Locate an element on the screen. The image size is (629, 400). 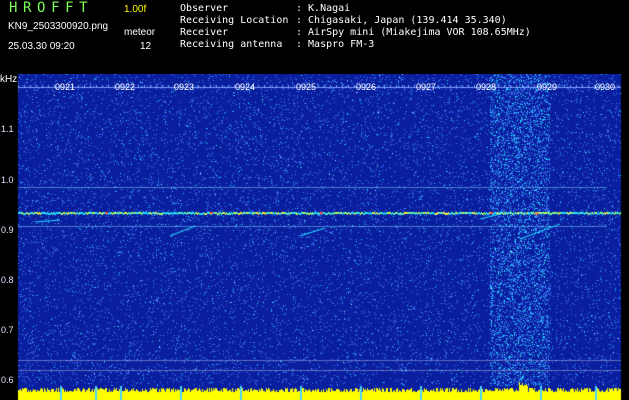
ytick-label: 0.6 is located at coordinates (7, 380).